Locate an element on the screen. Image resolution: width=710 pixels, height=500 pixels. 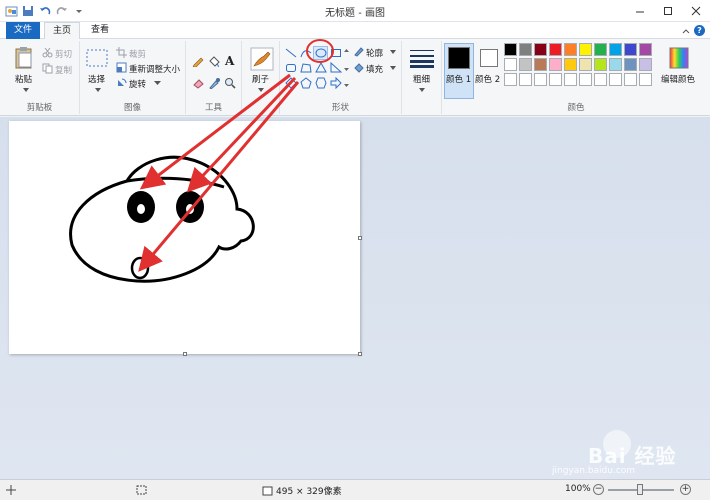
status-bar: 495 × 329像素 100% − + is located at coordinates (355, 489).